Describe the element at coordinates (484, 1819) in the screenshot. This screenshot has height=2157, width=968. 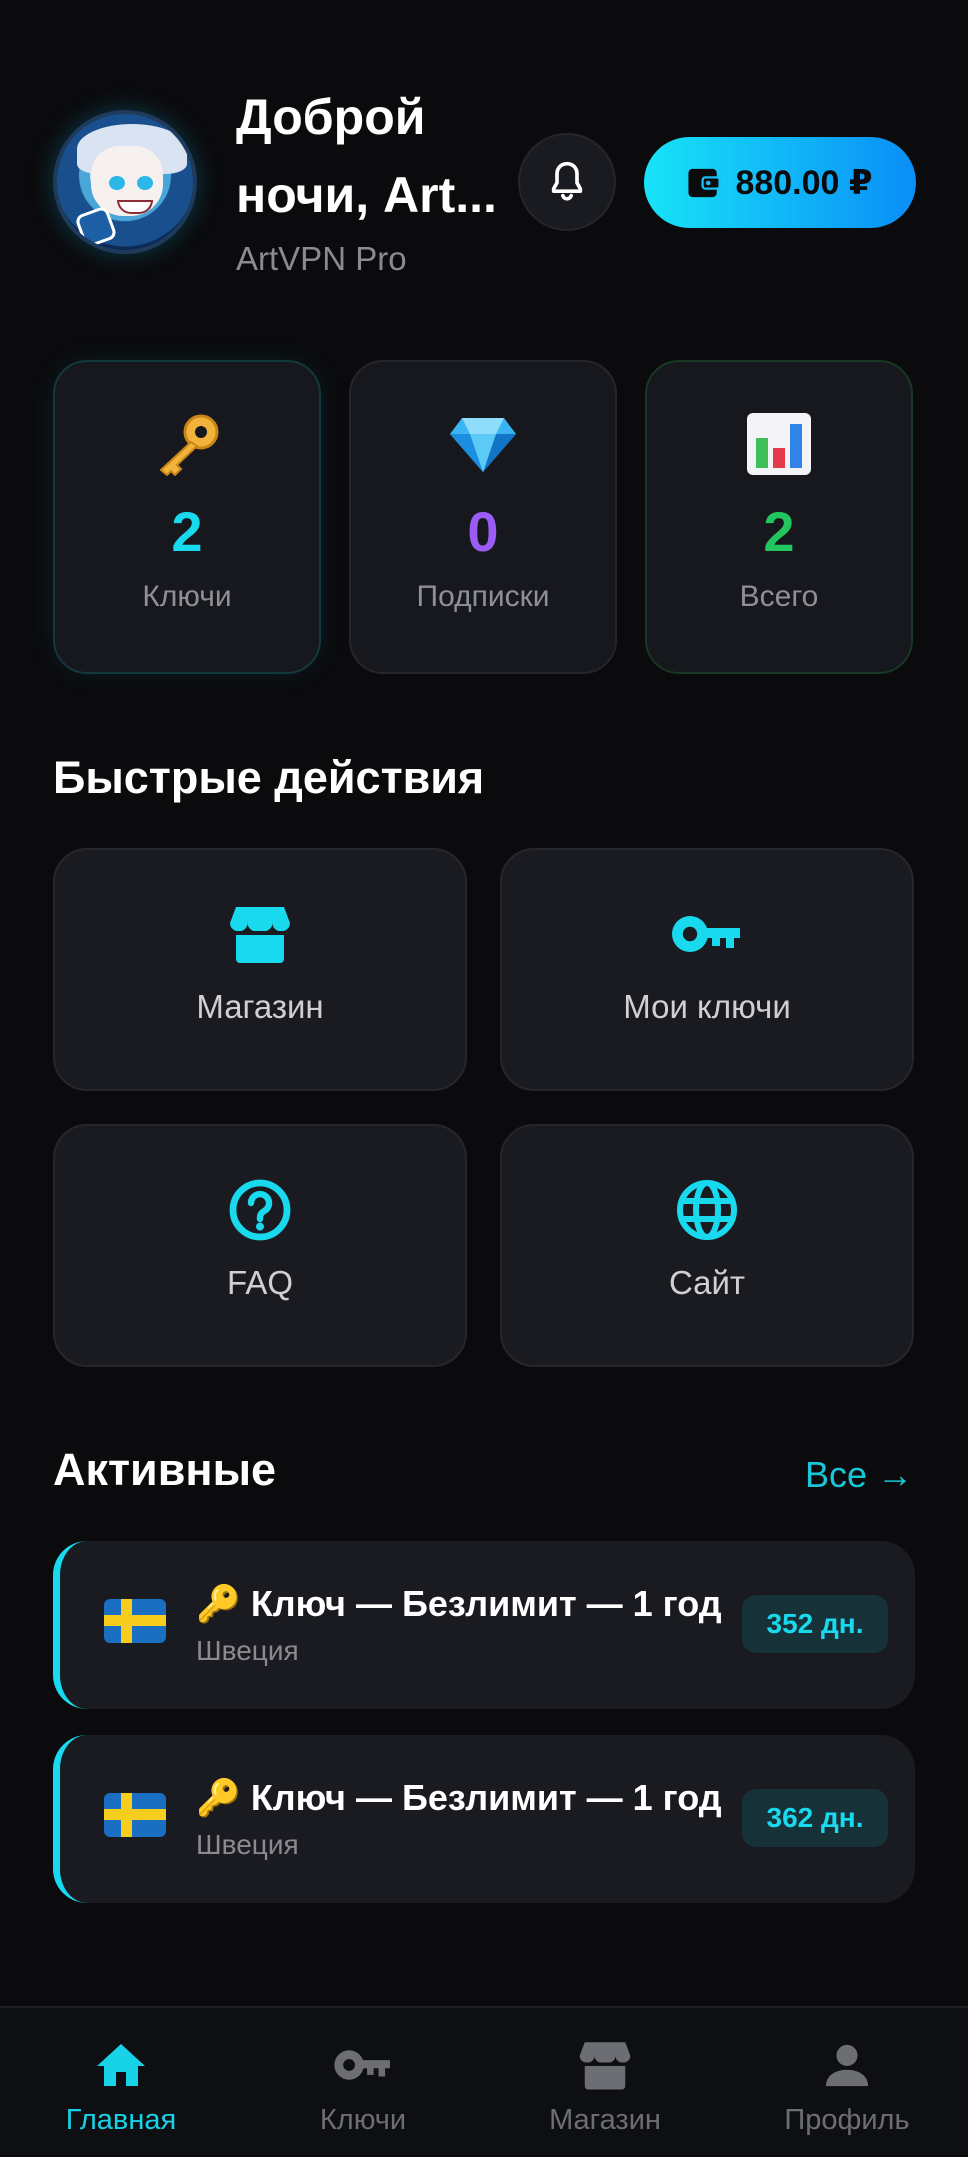
I see `active-key-card: 🔑 Ключ — Безлимит — 1 год Швеция 362 дн.` at that location.